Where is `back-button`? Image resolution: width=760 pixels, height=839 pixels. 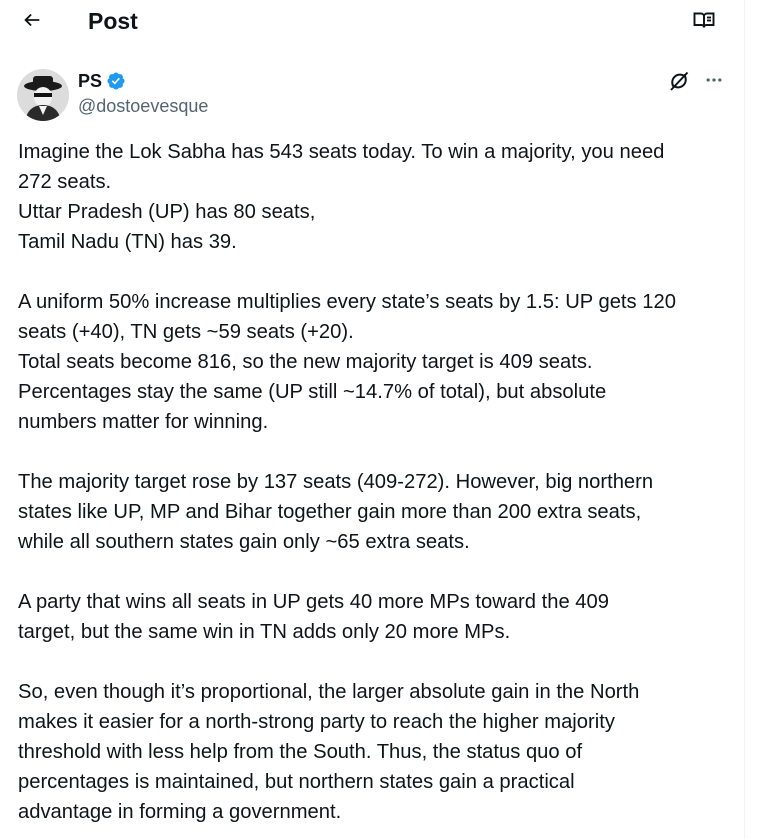 back-button is located at coordinates (32, 22).